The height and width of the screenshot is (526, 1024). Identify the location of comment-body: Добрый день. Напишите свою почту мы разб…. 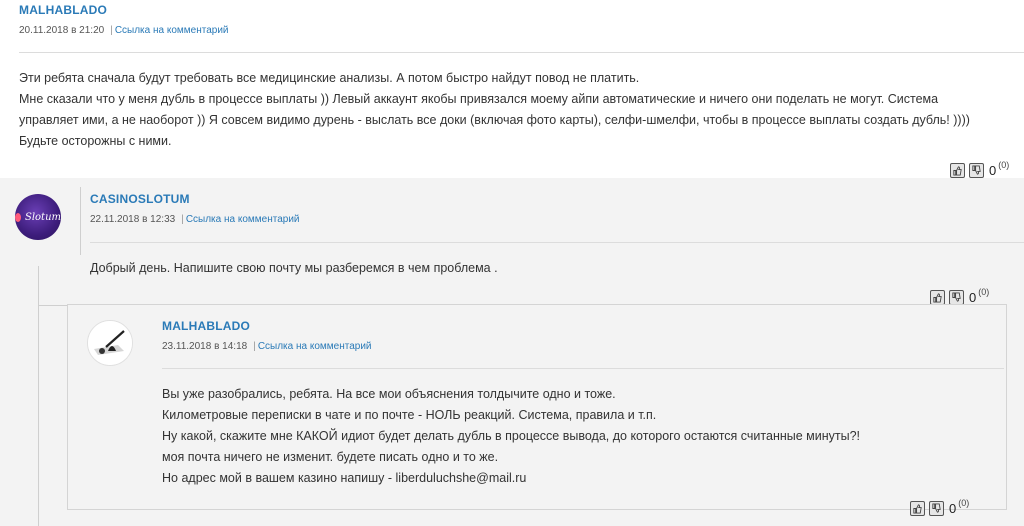
(550, 268).